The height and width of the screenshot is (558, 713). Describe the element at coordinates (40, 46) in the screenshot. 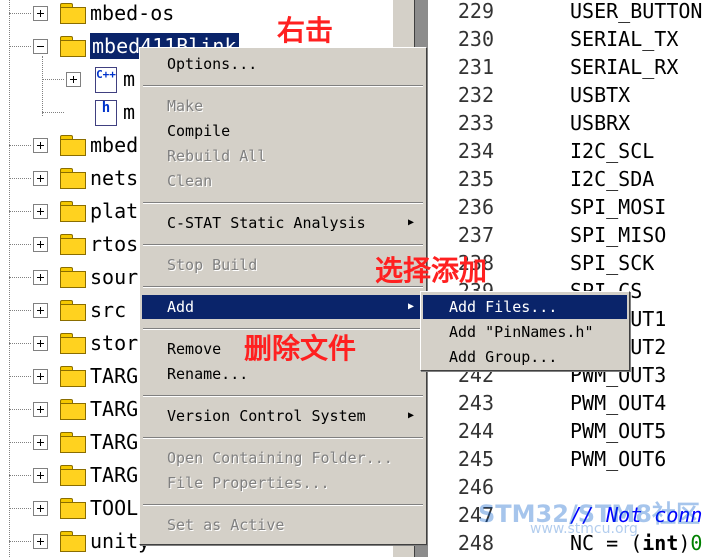

I see `collapse-icon` at that location.